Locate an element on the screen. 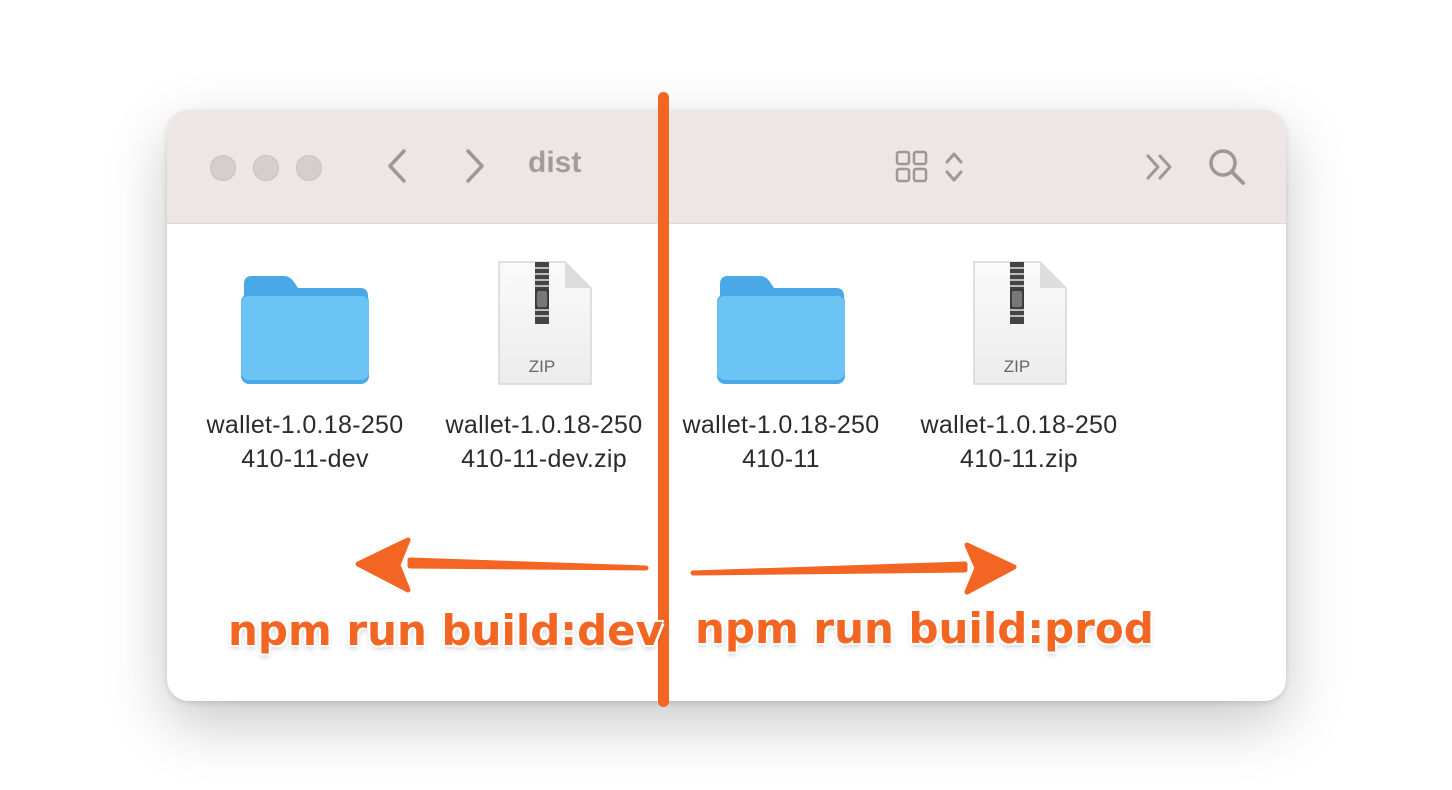 This screenshot has width=1452, height=790. file-item-folder-dev: wallet-1.0.18-250 410-11-dev is located at coordinates (305, 368).